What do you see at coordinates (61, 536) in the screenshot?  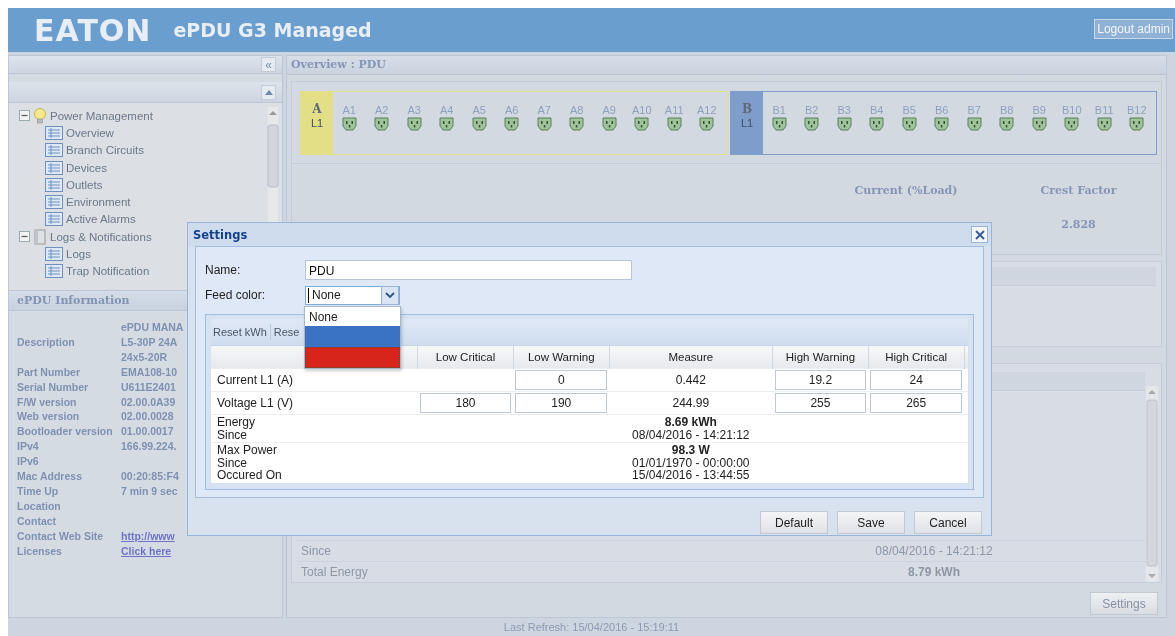 I see `info-label: Contact Web Site` at bounding box center [61, 536].